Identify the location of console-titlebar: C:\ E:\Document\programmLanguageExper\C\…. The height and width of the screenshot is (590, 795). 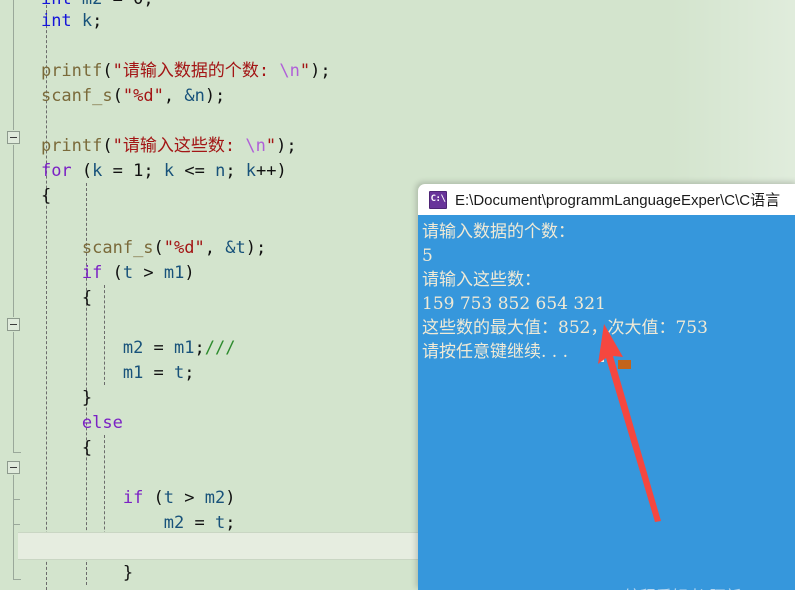
(606, 199).